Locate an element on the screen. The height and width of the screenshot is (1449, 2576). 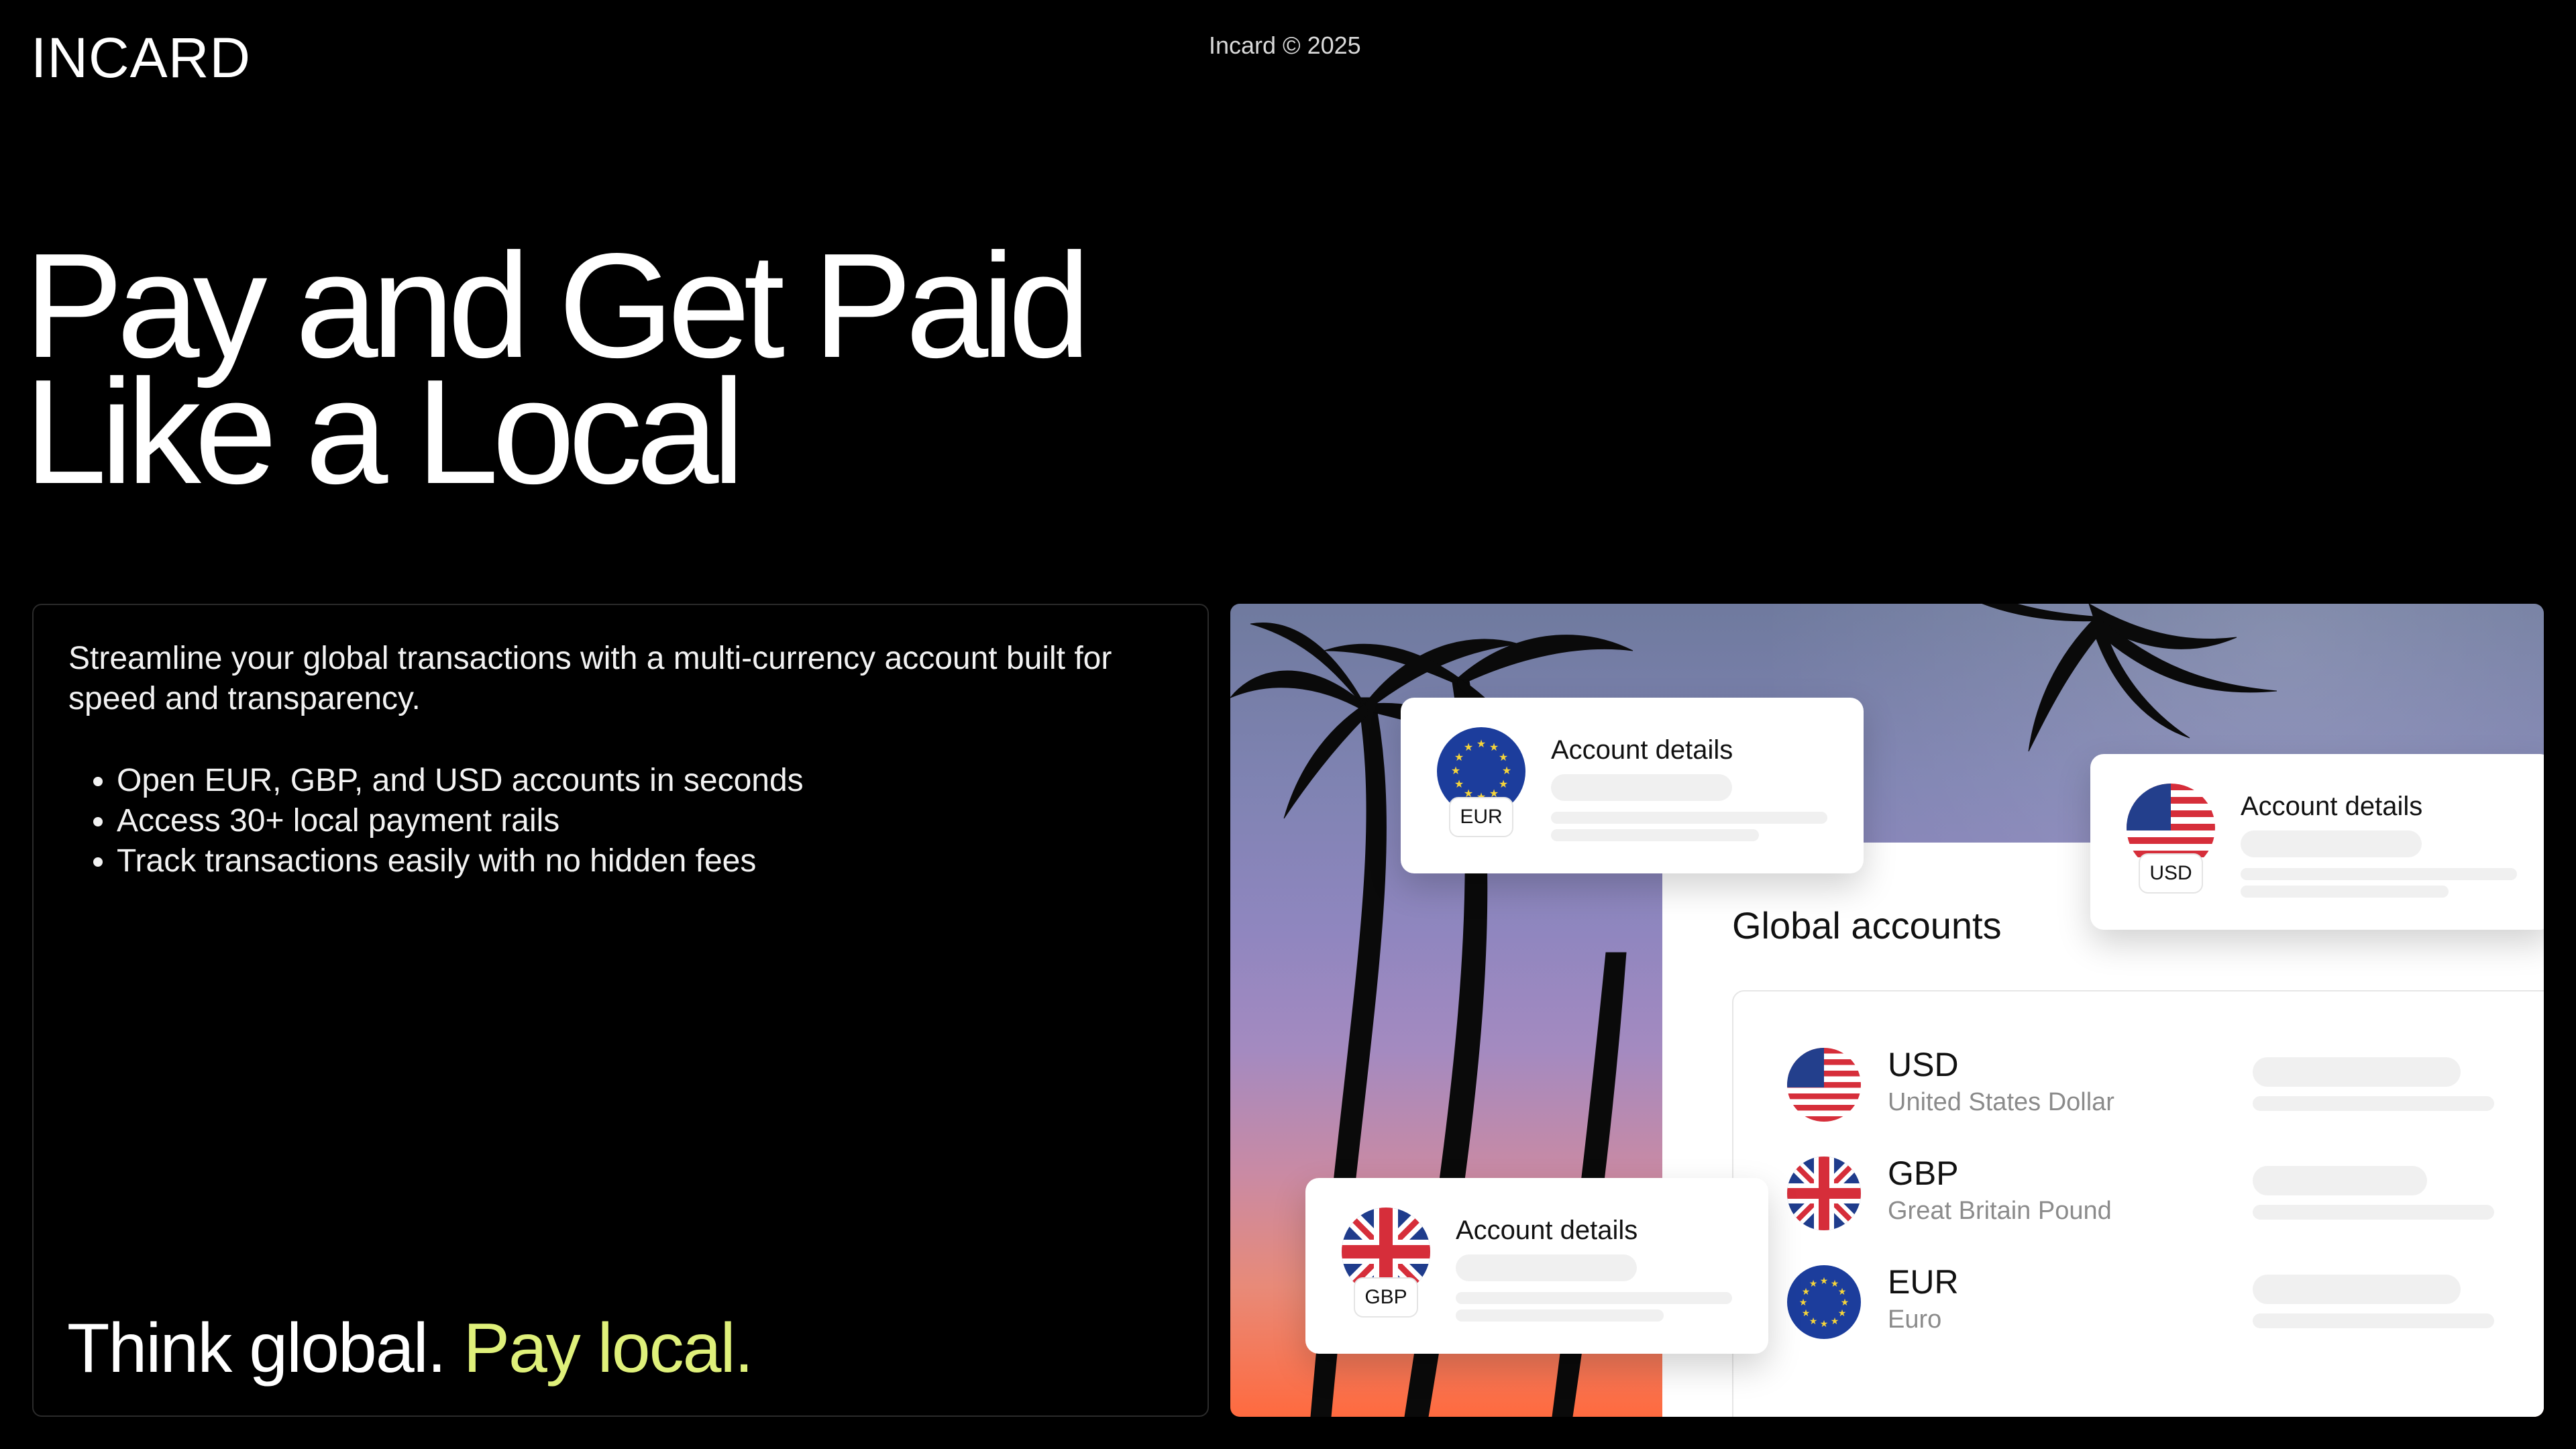
account-name: United States Dollar is located at coordinates (2001, 1102).